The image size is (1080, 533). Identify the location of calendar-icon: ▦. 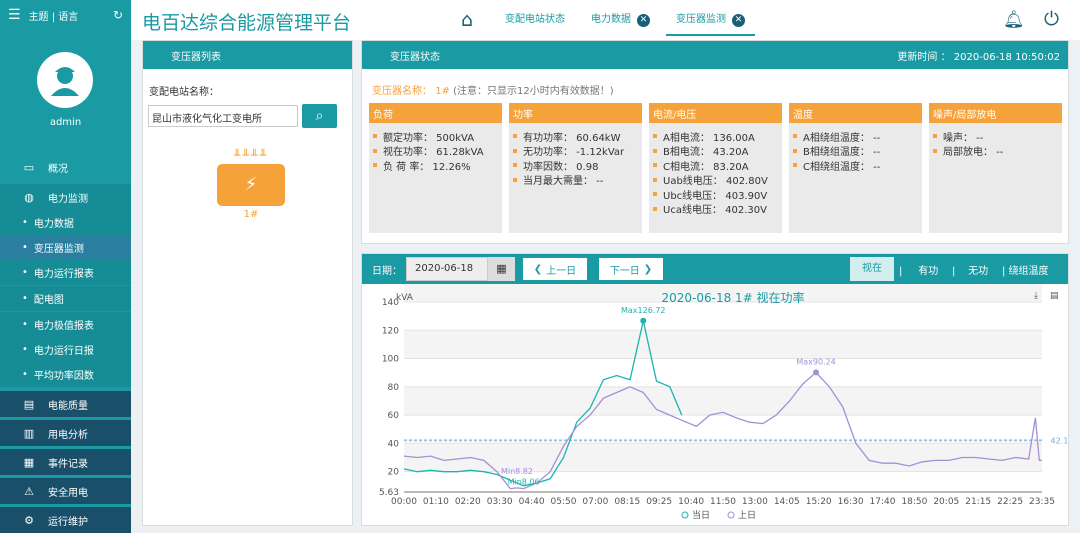
(501, 269).